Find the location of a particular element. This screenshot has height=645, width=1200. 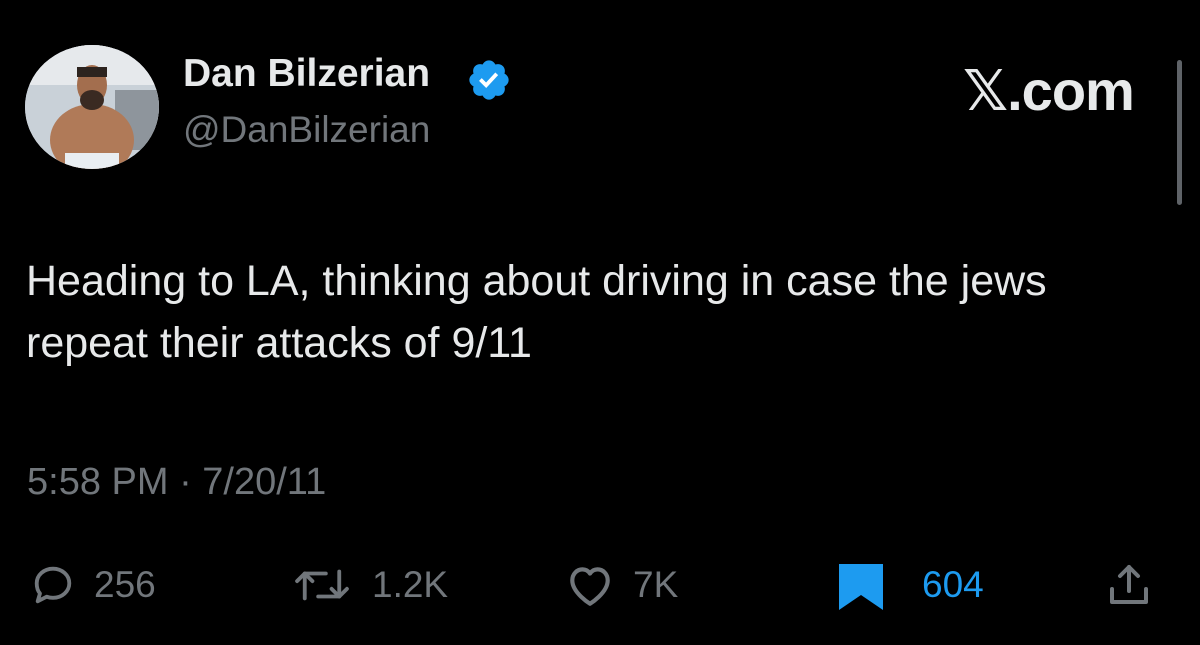

avatar is located at coordinates (92, 107).